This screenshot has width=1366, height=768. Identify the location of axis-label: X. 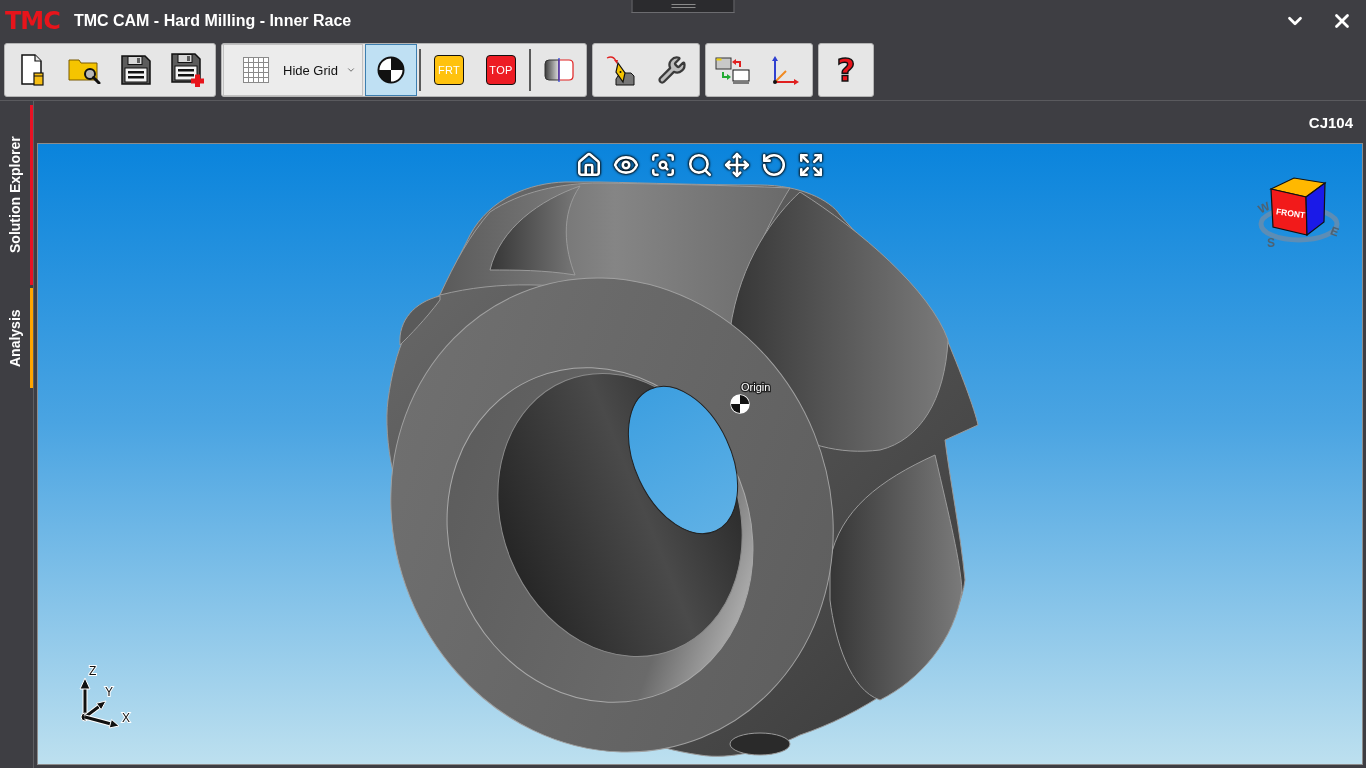
(126, 718).